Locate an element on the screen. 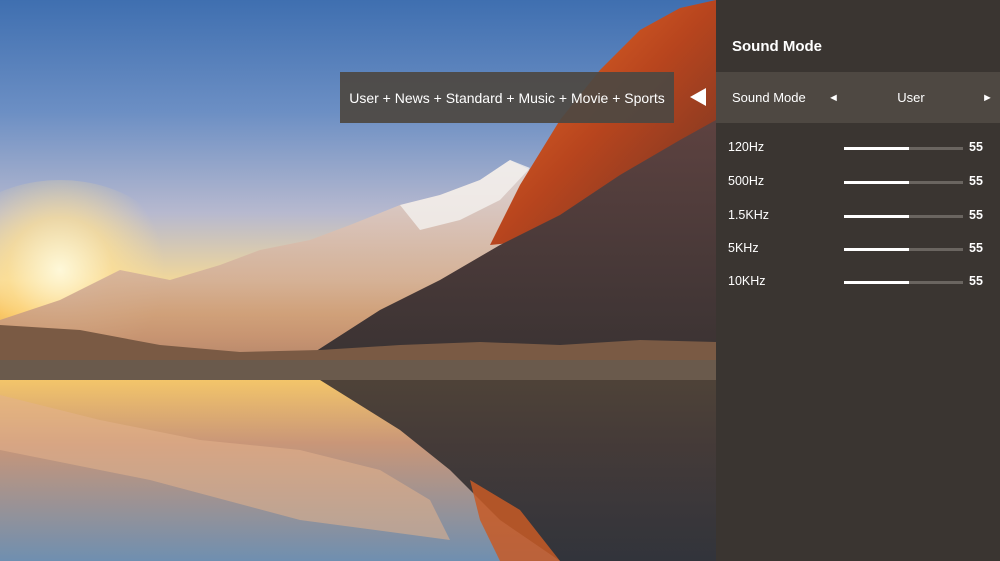  arrow-left-icon: ◄ is located at coordinates (833, 98).